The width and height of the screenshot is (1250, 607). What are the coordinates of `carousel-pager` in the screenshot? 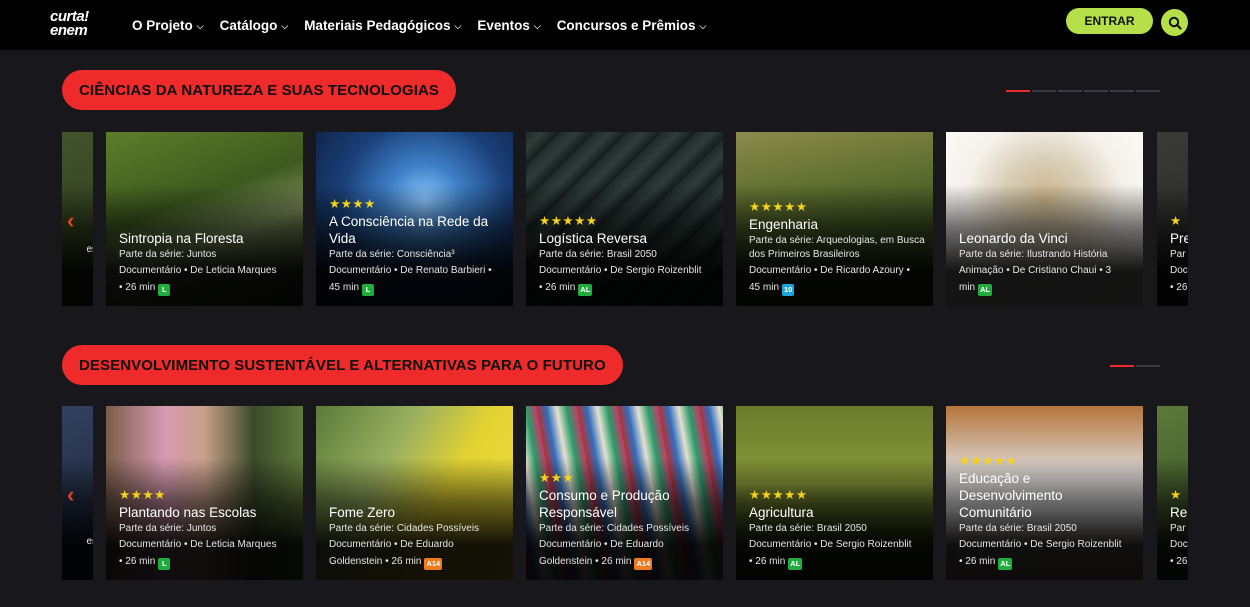 It's located at (1083, 91).